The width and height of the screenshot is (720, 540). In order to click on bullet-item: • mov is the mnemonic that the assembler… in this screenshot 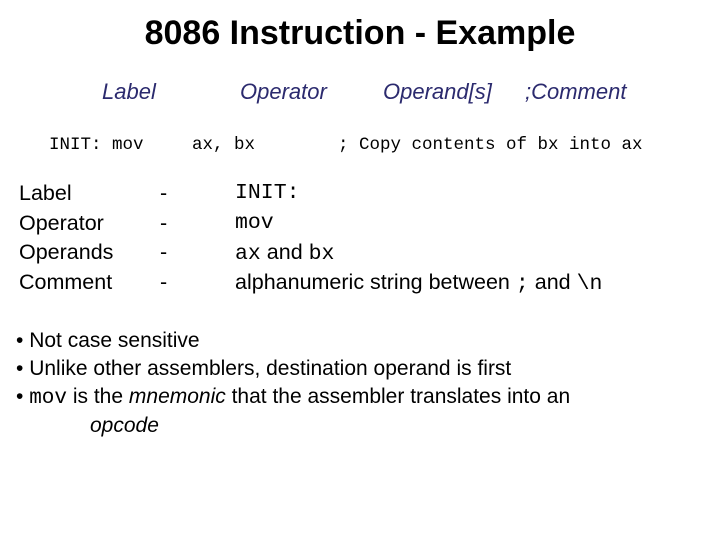, I will do `click(293, 398)`.